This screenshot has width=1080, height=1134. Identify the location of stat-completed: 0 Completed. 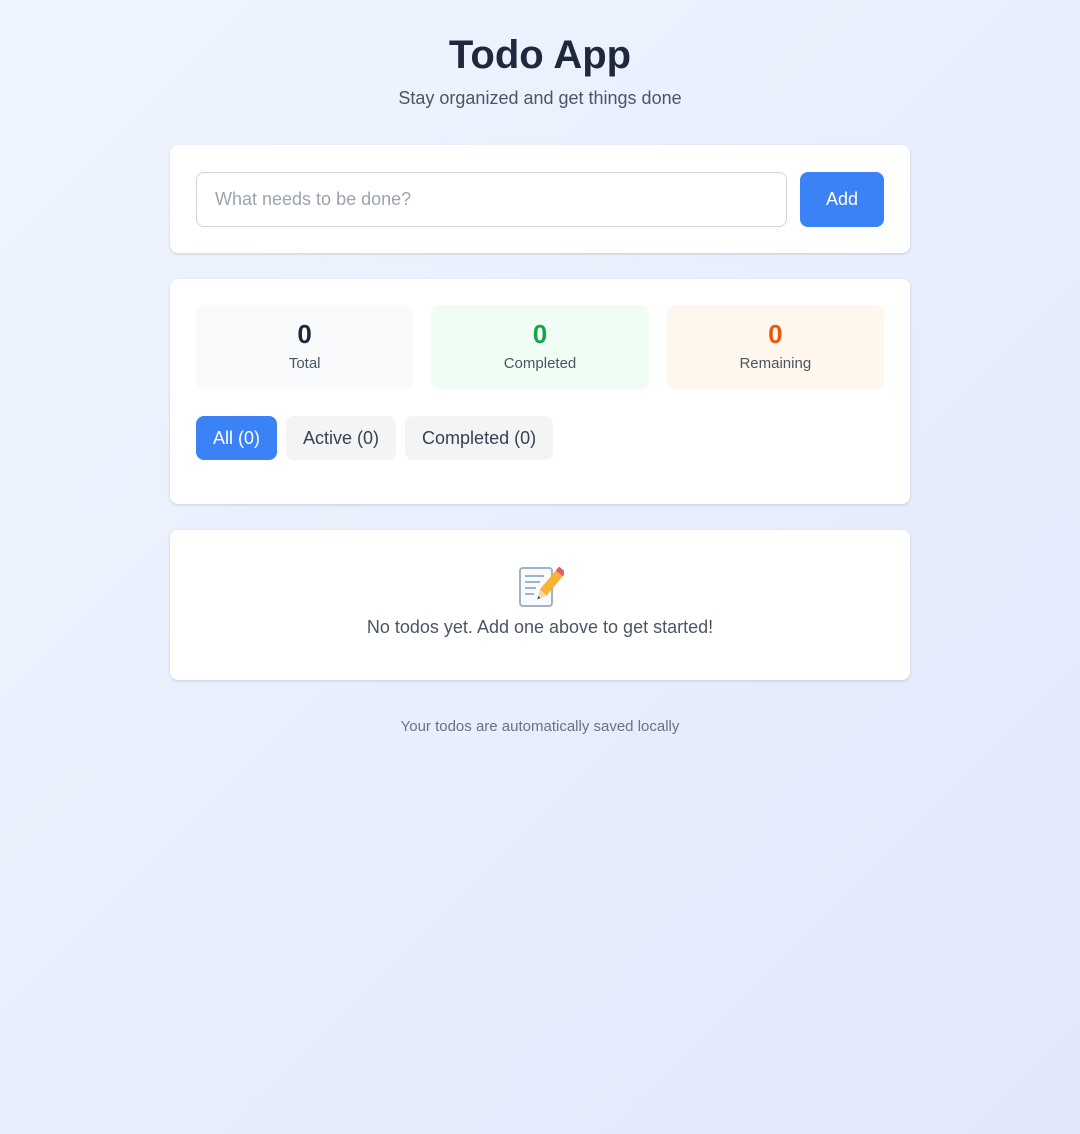
(540, 347).